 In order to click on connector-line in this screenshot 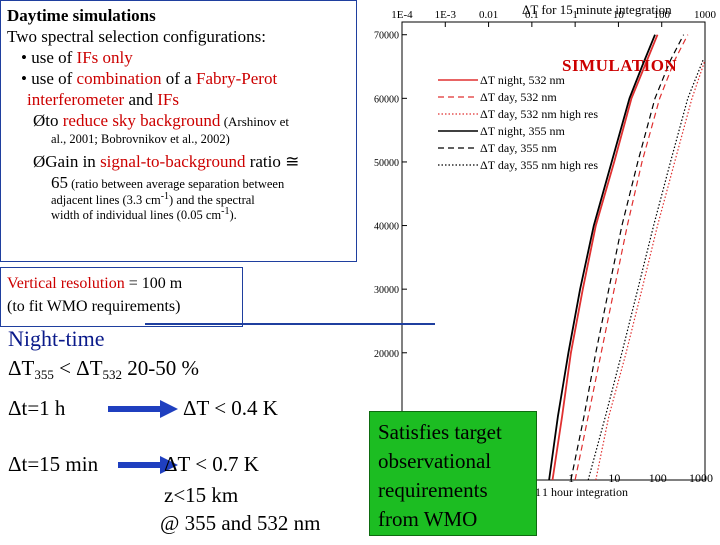, I will do `click(290, 324)`.